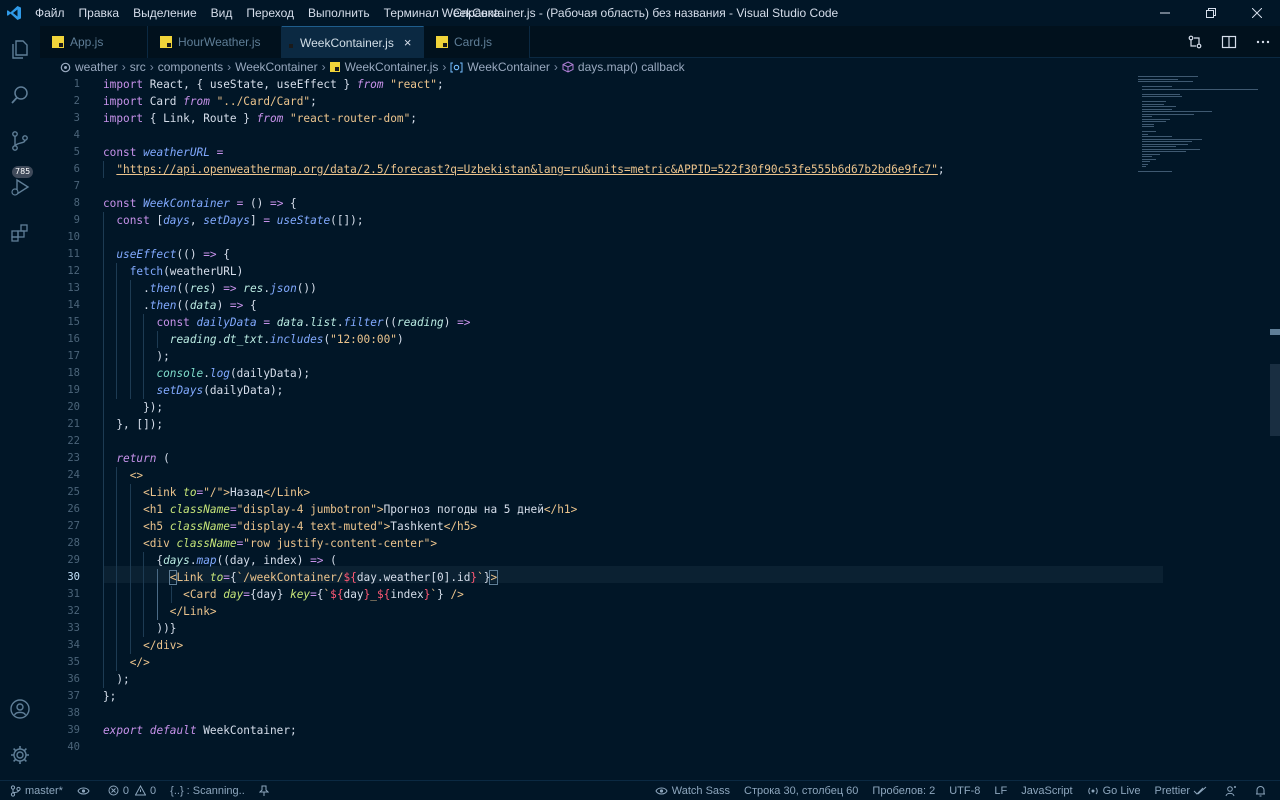  I want to click on line-number: 7, so click(76, 186).